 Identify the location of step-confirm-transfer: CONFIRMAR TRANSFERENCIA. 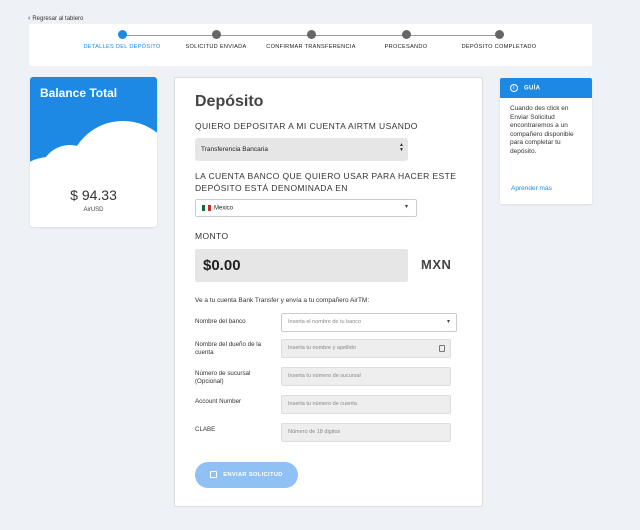
(311, 40).